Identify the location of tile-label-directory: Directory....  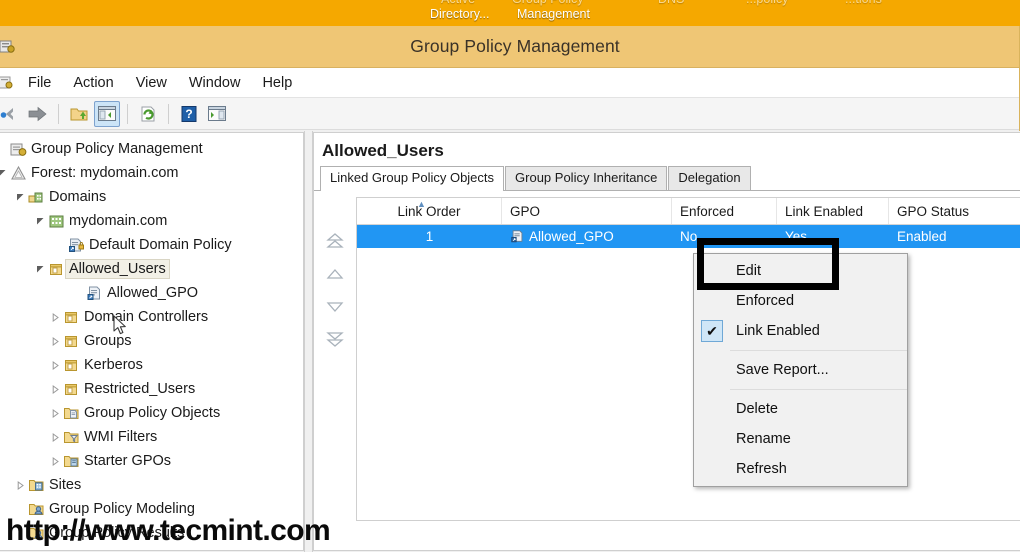
(460, 14).